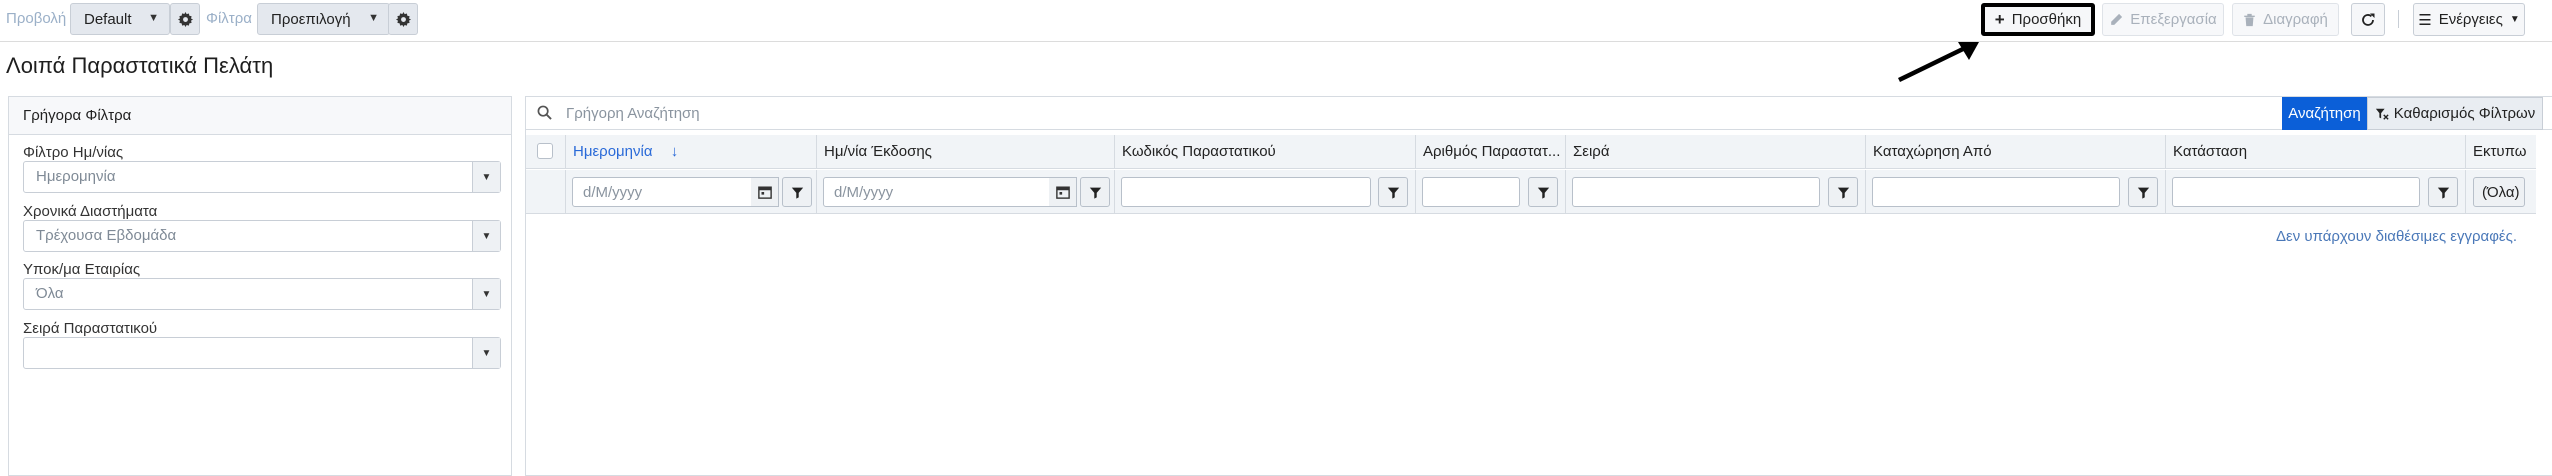  I want to click on document-code-filter-button, so click(1393, 192).